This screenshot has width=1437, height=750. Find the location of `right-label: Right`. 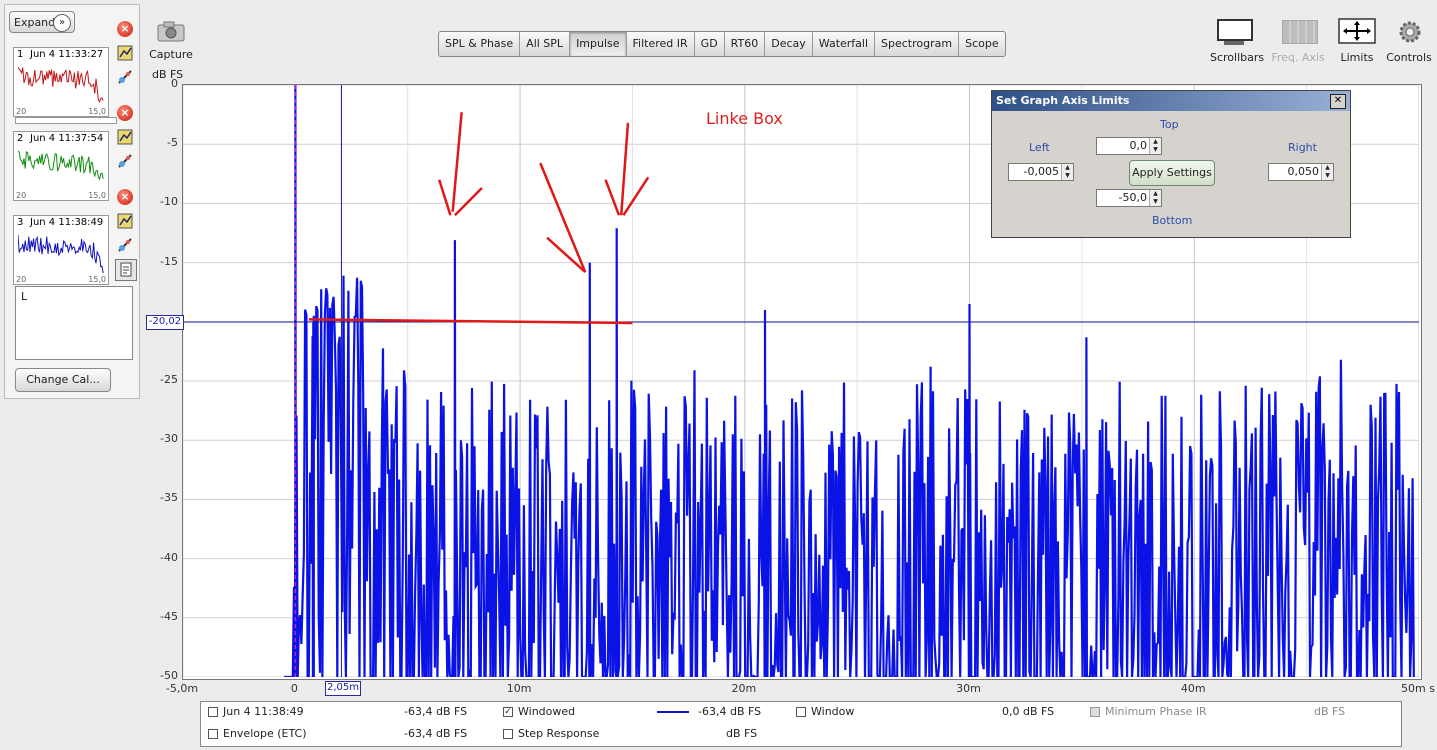

right-label: Right is located at coordinates (1302, 147).